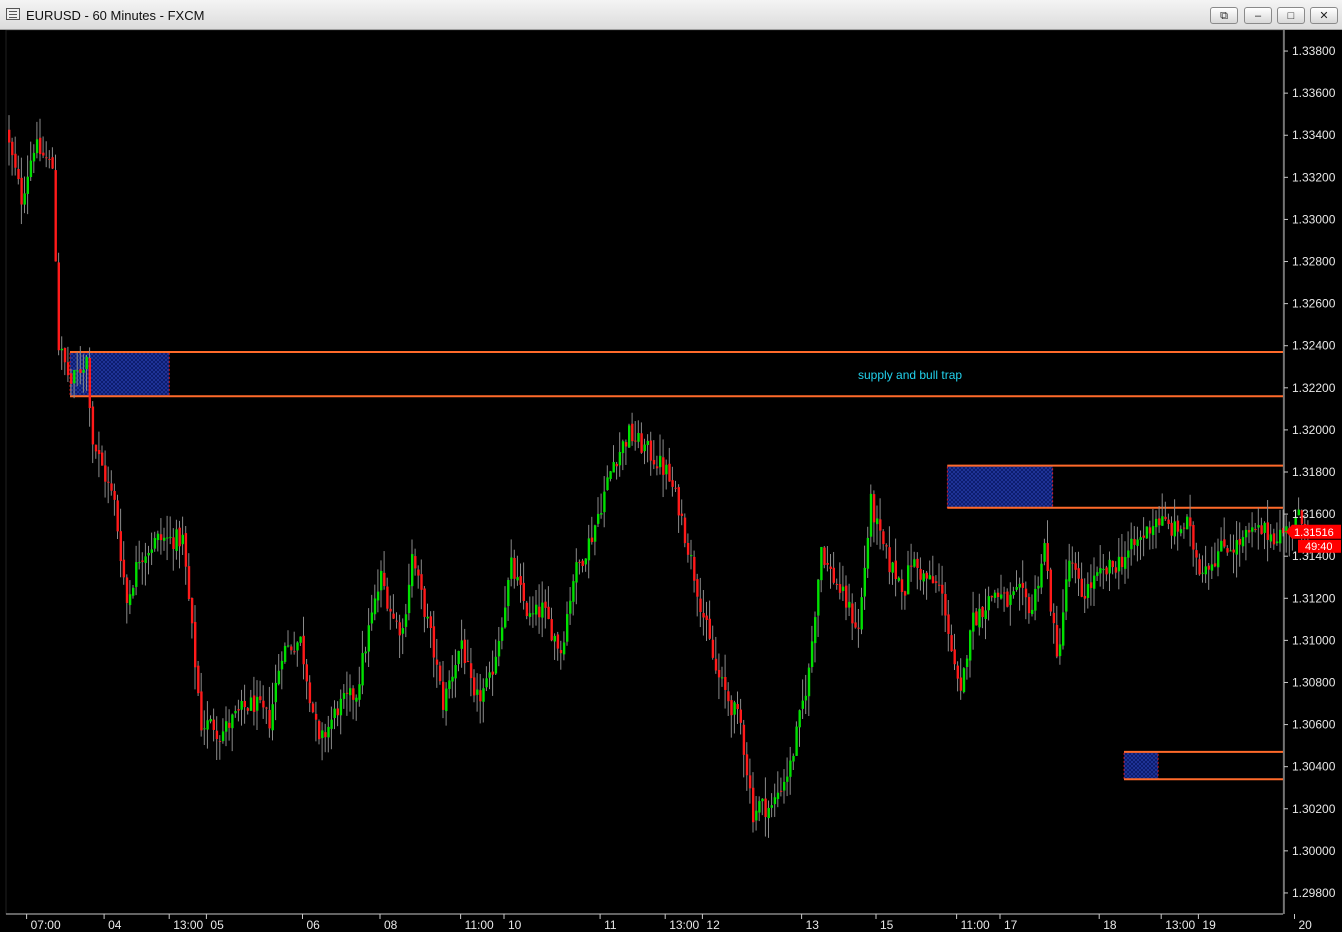 Image resolution: width=1342 pixels, height=932 pixels. Describe the element at coordinates (1314, 177) in the screenshot. I see `price-tick-label: 1.33200` at that location.